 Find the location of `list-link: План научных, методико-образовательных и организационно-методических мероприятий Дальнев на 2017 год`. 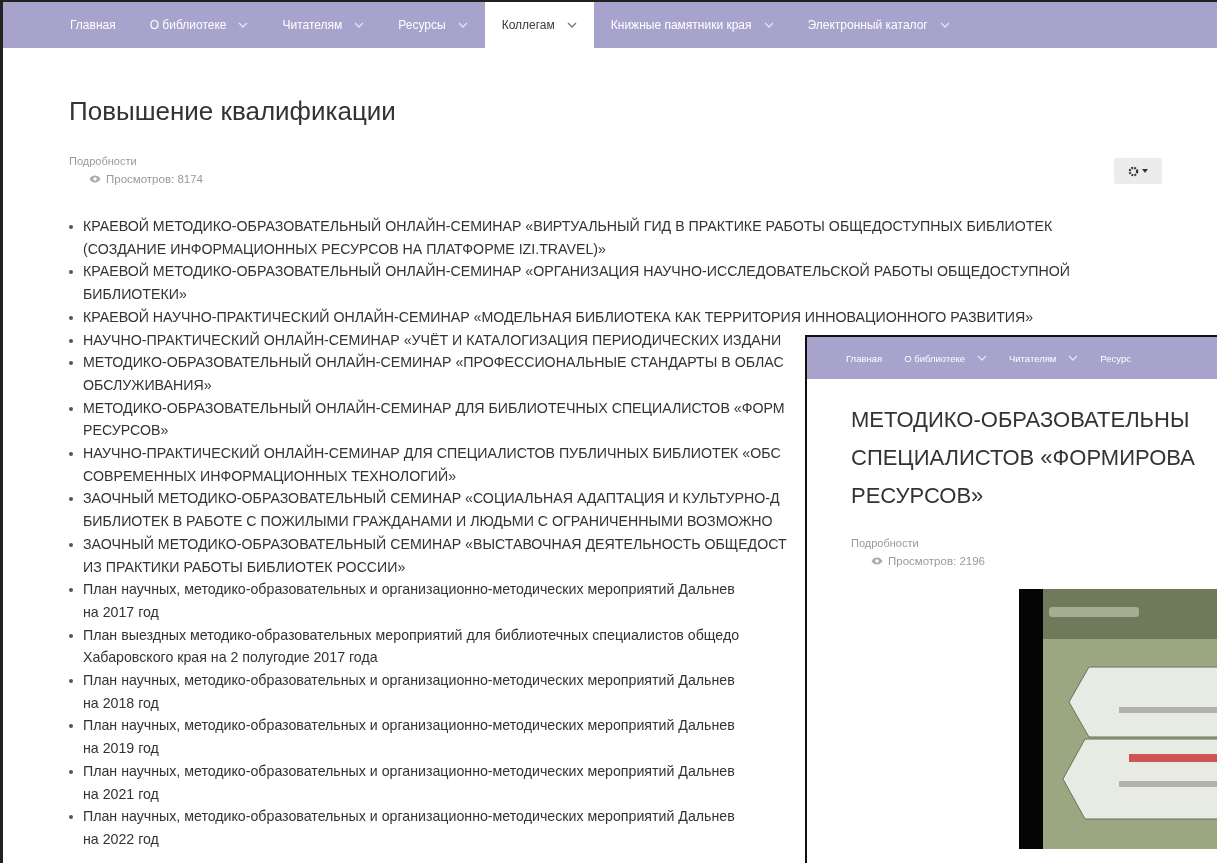

list-link: План научных, методико-образовательных и организационно-методических мероприятий Дальнев на 2017 год is located at coordinates (409, 601).